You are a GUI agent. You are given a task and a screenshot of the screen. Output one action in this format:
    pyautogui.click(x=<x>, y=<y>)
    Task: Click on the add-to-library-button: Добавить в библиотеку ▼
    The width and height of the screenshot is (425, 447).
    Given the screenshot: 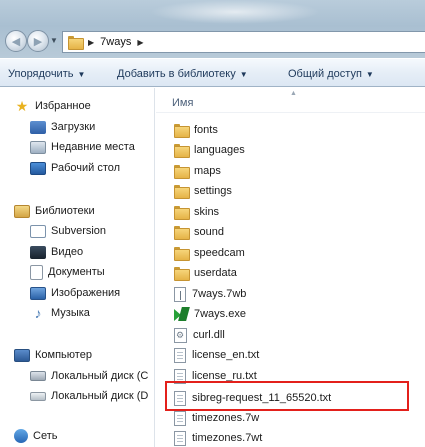 What is the action you would take?
    pyautogui.click(x=182, y=74)
    